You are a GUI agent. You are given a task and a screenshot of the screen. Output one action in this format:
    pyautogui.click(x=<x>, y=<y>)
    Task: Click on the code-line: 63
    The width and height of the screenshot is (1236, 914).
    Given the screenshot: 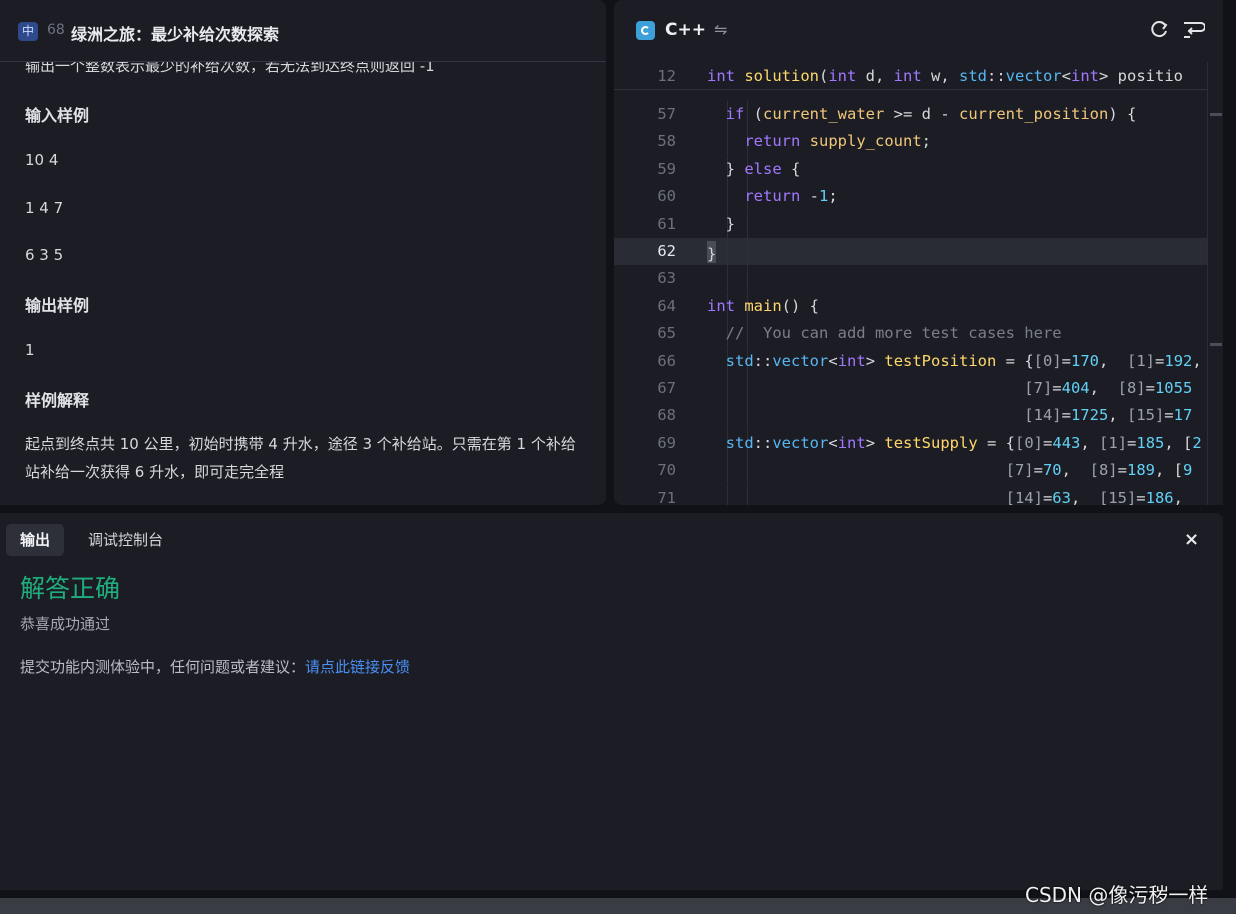 What is the action you would take?
    pyautogui.click(x=918, y=279)
    